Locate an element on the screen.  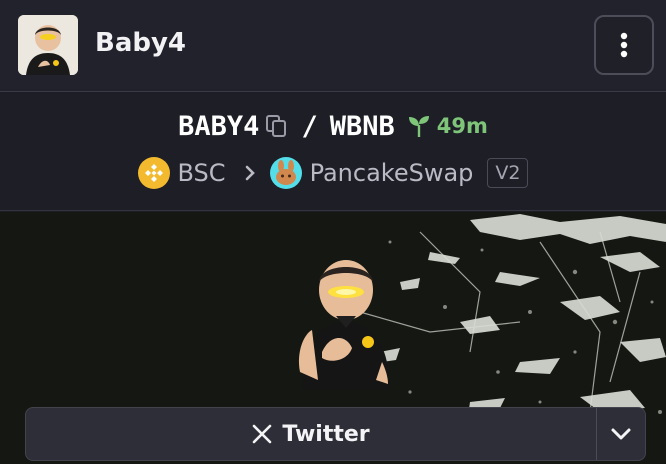
twitter-button: Twitter is located at coordinates (311, 434).